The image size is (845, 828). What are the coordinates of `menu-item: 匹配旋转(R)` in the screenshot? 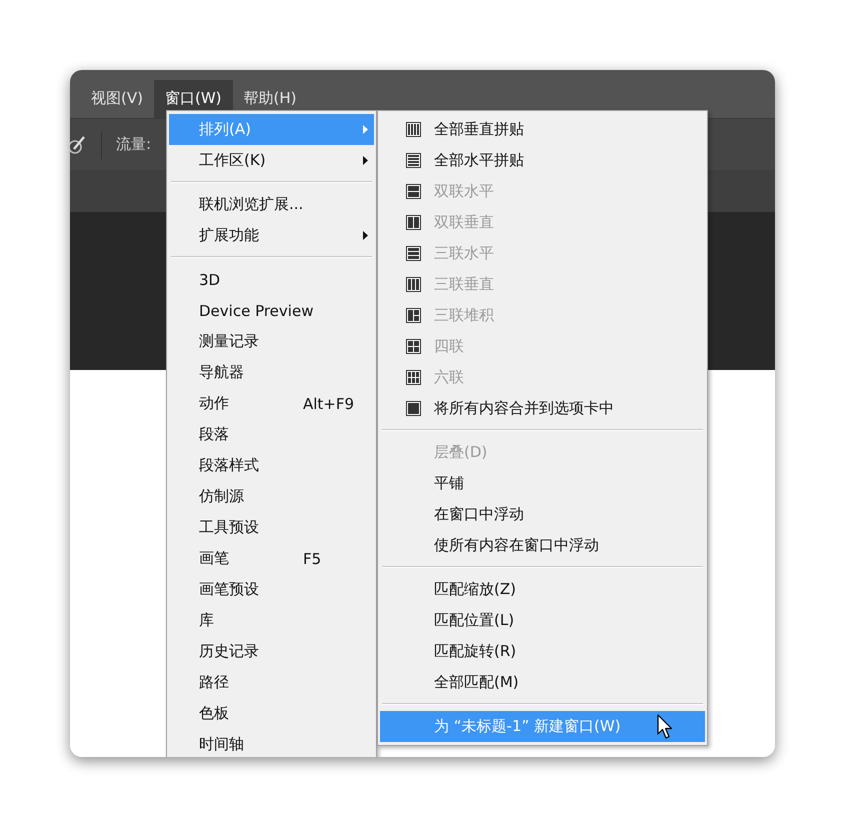 It's located at (542, 651).